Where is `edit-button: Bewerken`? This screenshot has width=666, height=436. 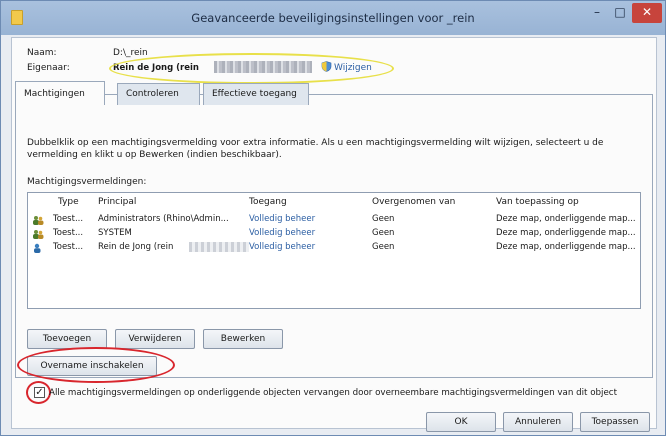
edit-button: Bewerken is located at coordinates (243, 339).